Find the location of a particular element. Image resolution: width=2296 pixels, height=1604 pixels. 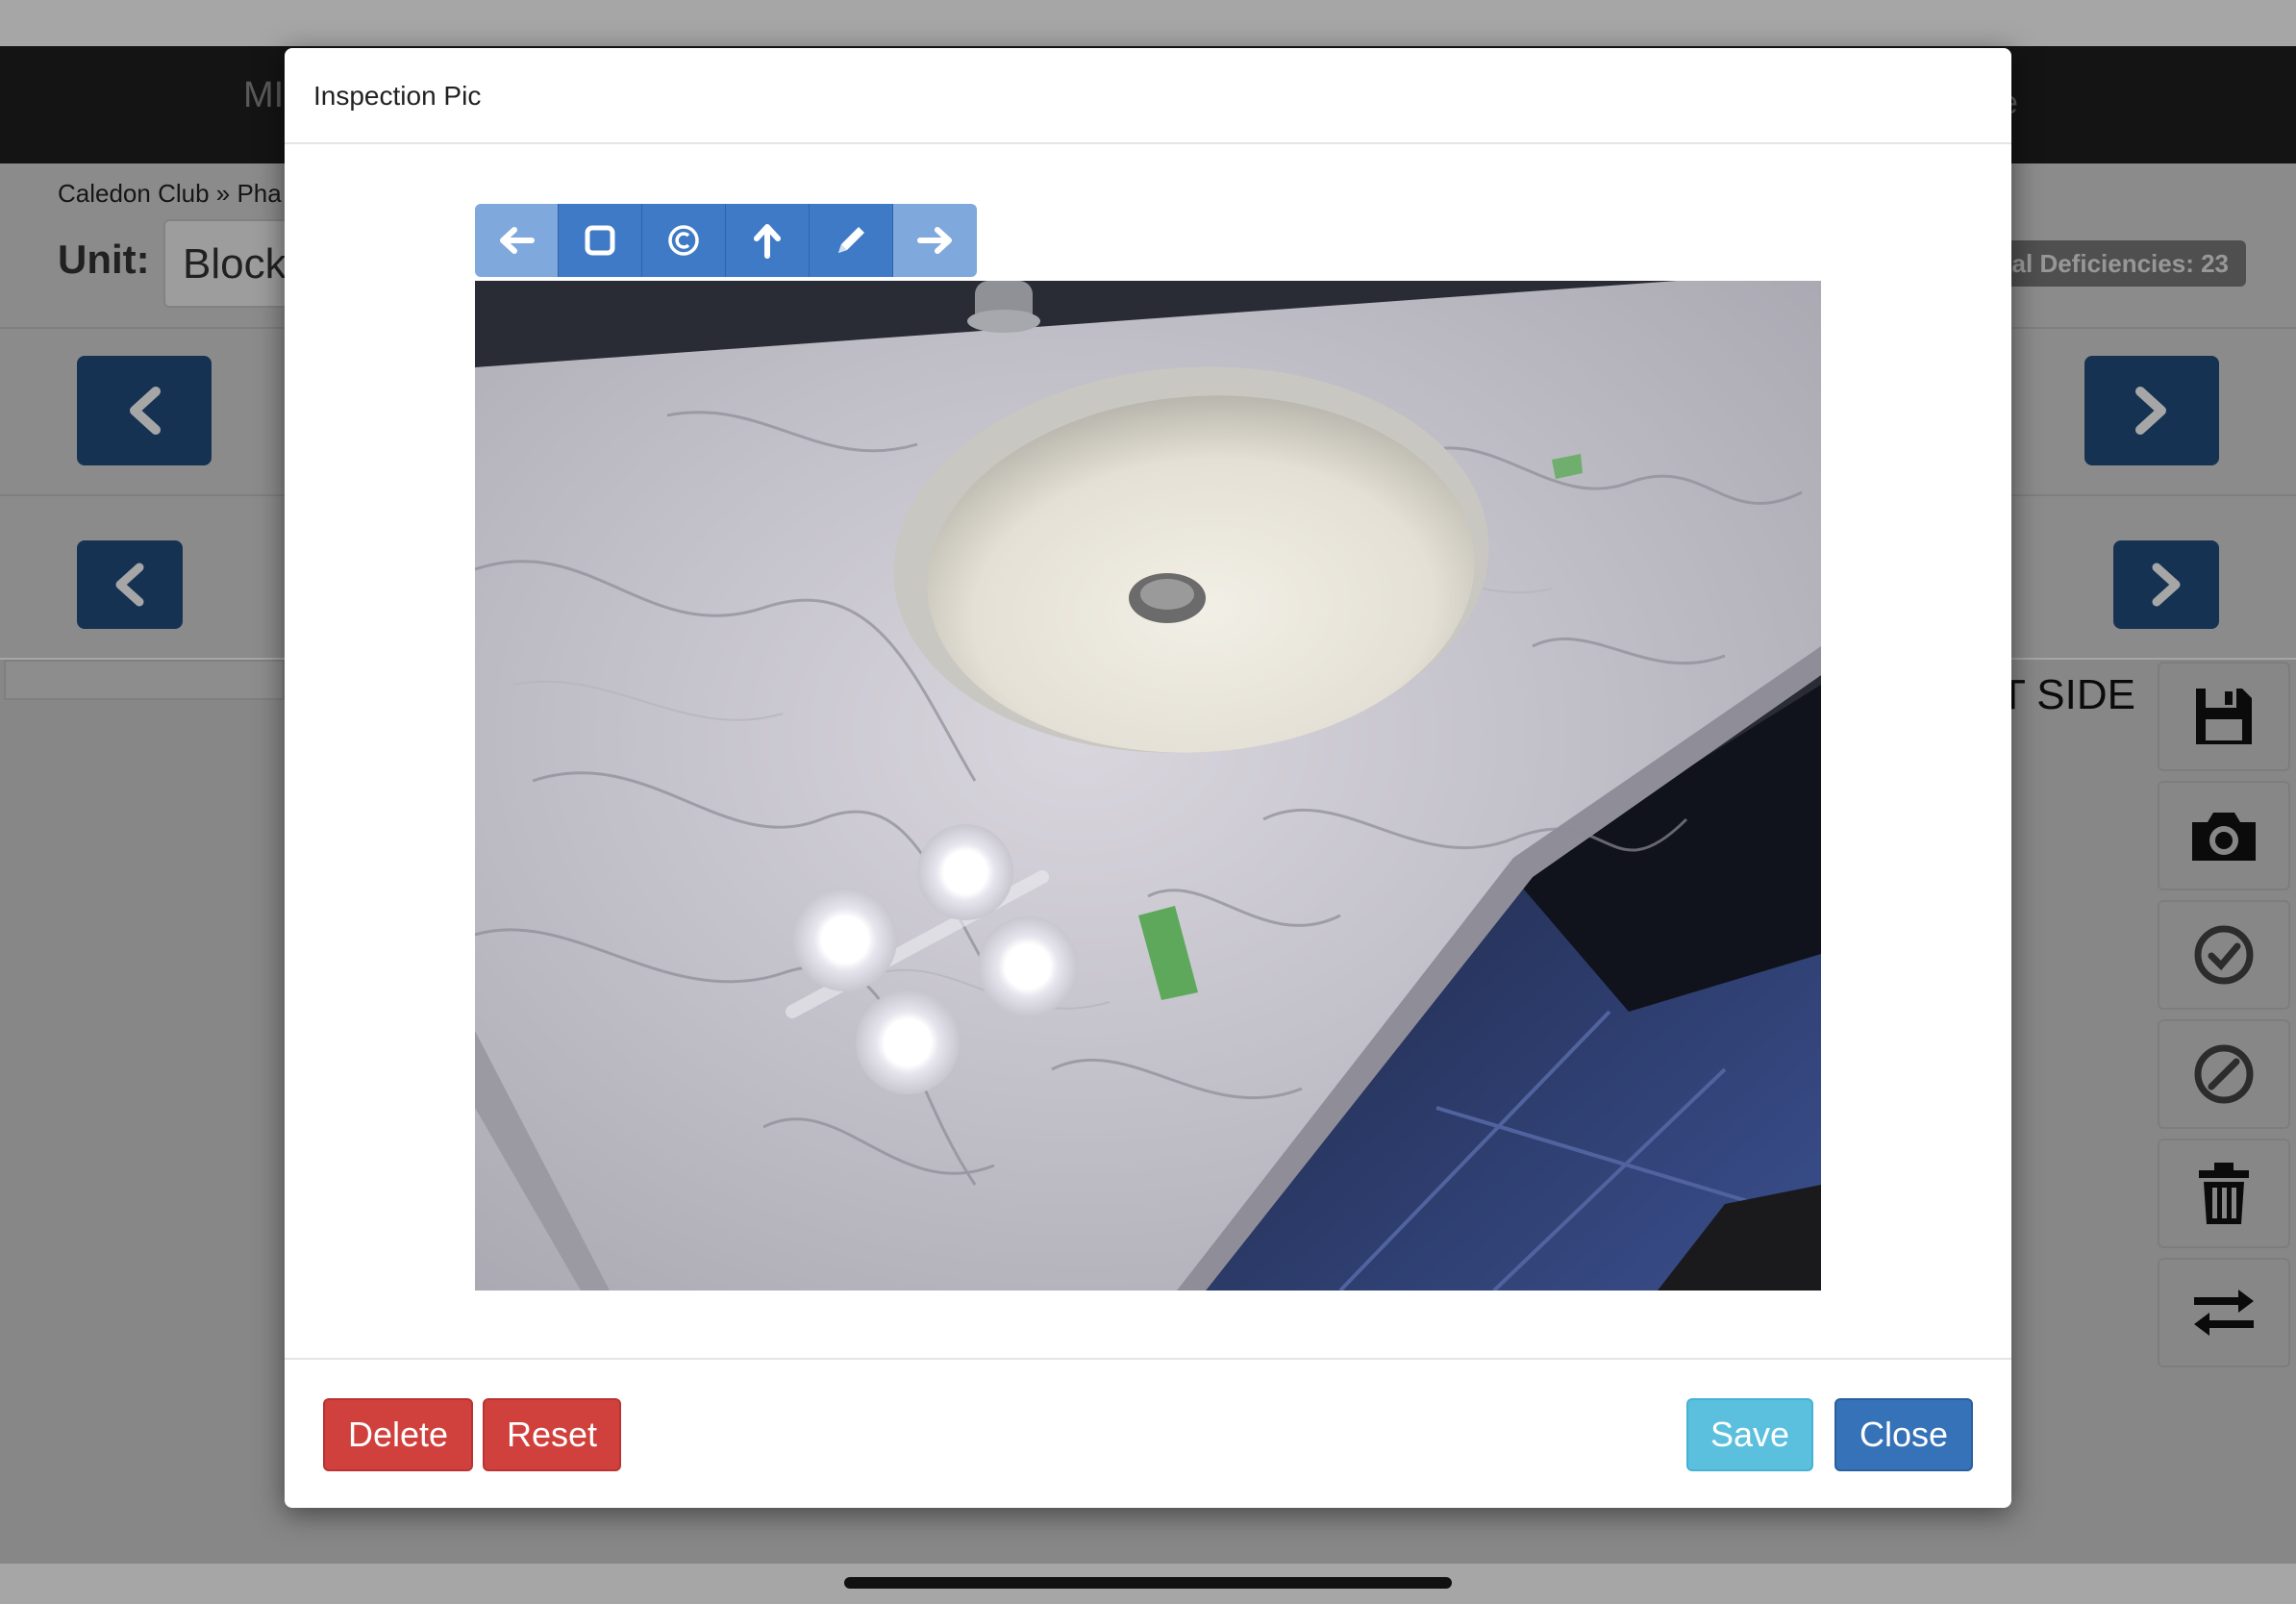

square-icon is located at coordinates (600, 240).